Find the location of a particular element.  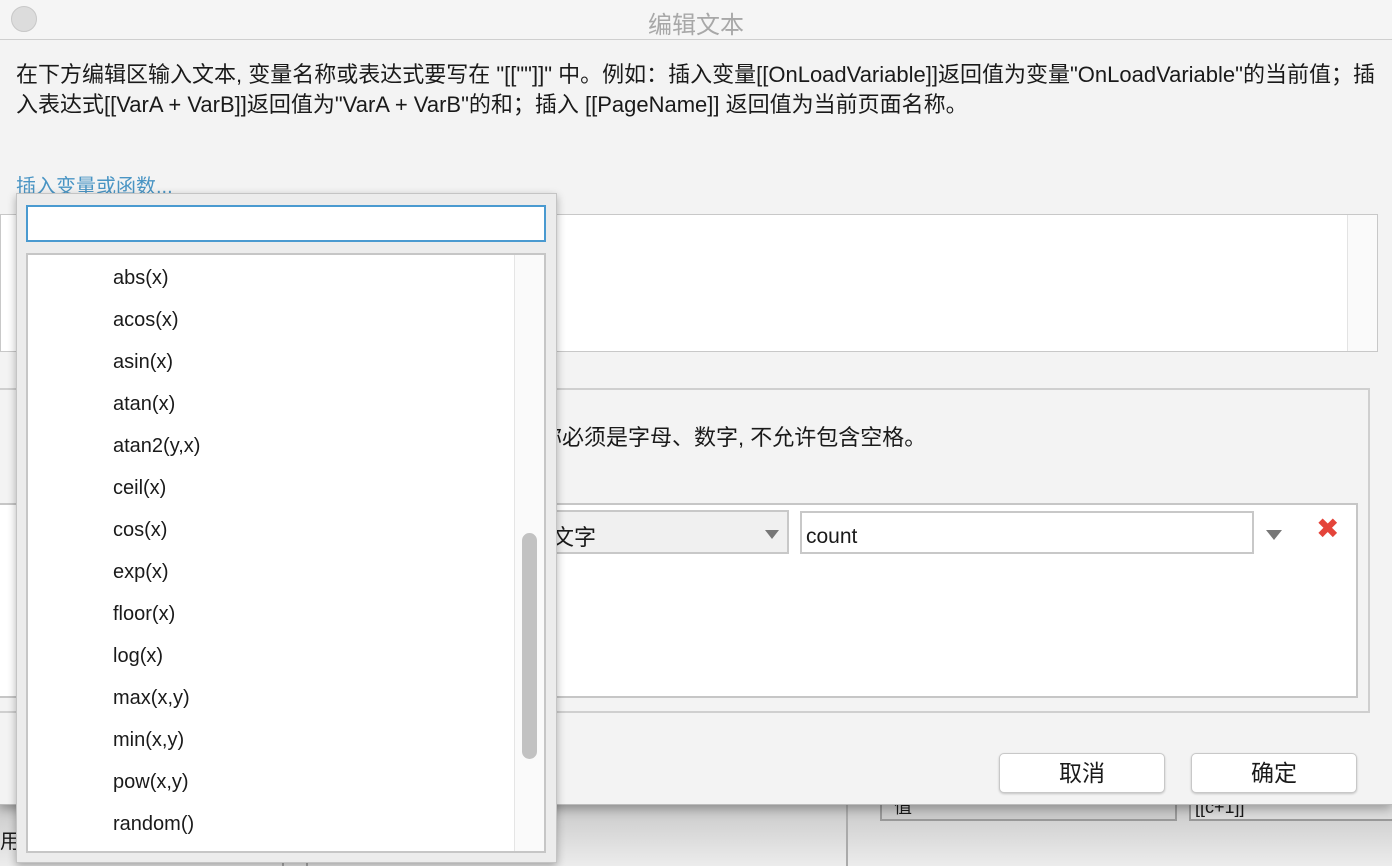

function-item: cos(x) is located at coordinates (140, 530).